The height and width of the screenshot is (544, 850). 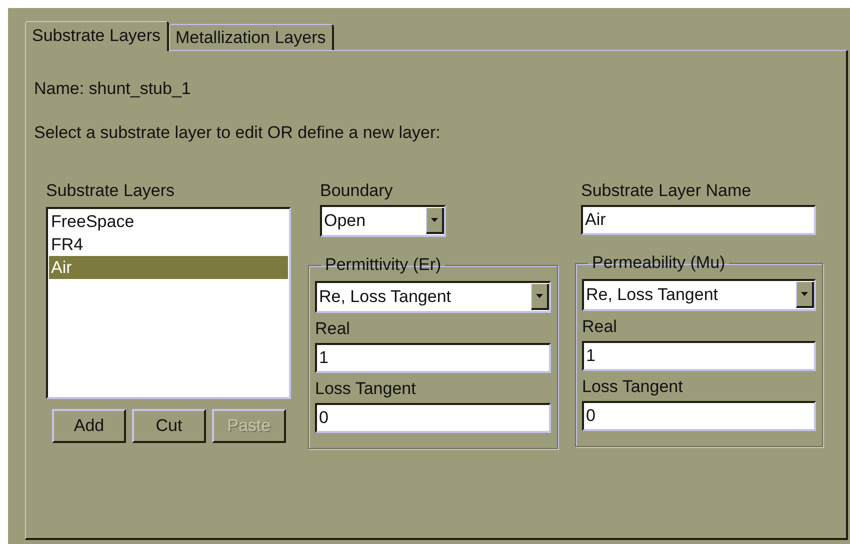 I want to click on list-item: FR4, so click(x=168, y=244).